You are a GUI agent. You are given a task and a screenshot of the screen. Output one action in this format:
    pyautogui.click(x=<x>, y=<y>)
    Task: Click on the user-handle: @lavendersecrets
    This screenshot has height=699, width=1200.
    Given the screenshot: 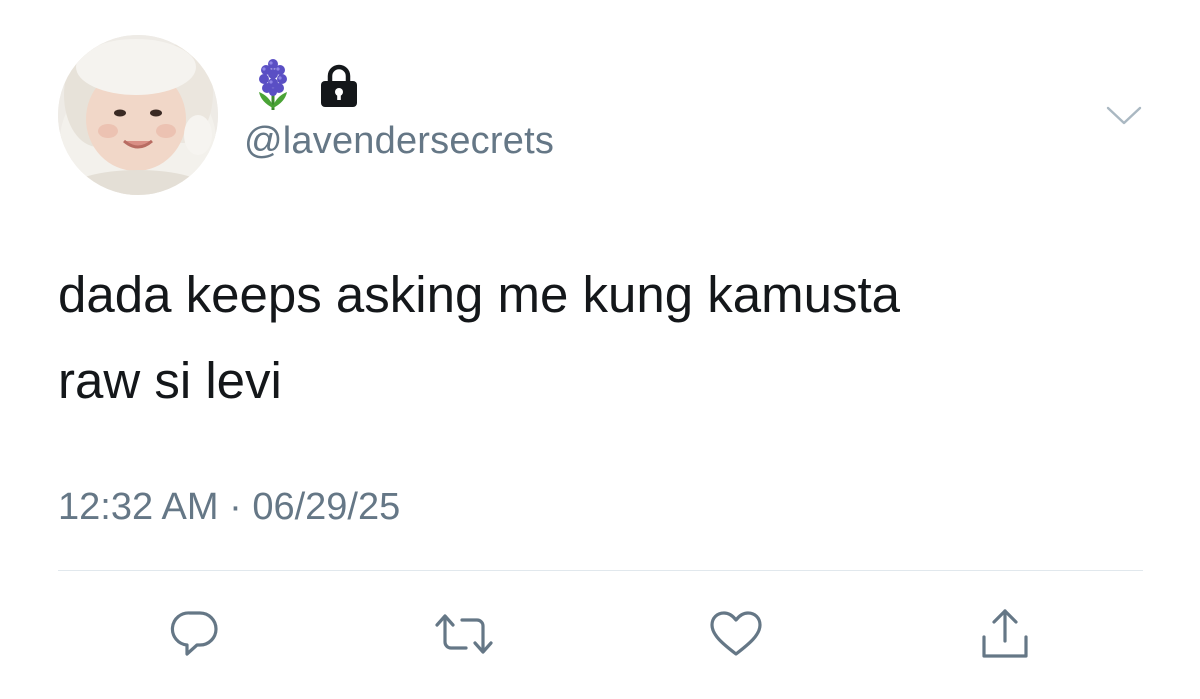 What is the action you would take?
    pyautogui.click(x=399, y=141)
    